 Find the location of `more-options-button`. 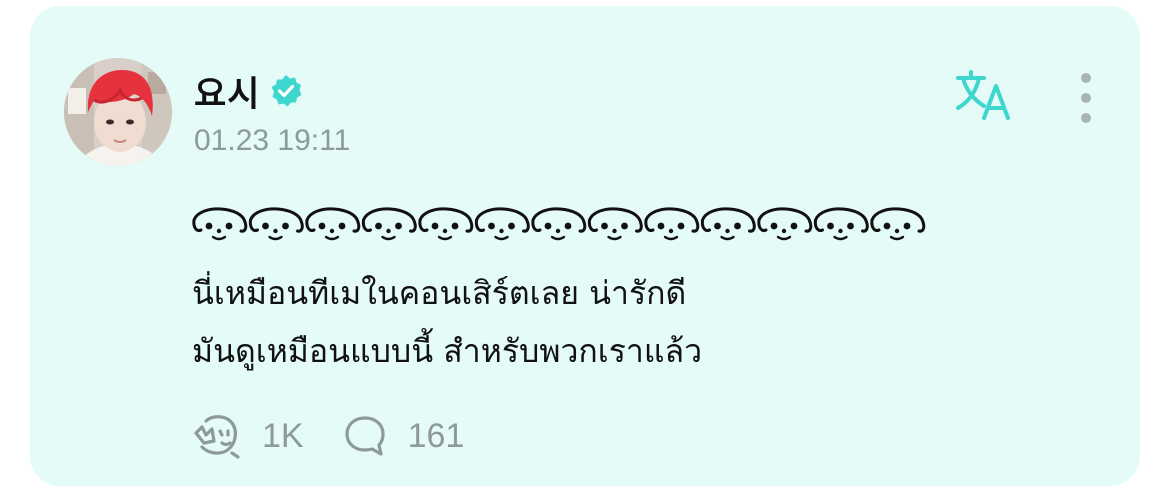

more-options-button is located at coordinates (1086, 98).